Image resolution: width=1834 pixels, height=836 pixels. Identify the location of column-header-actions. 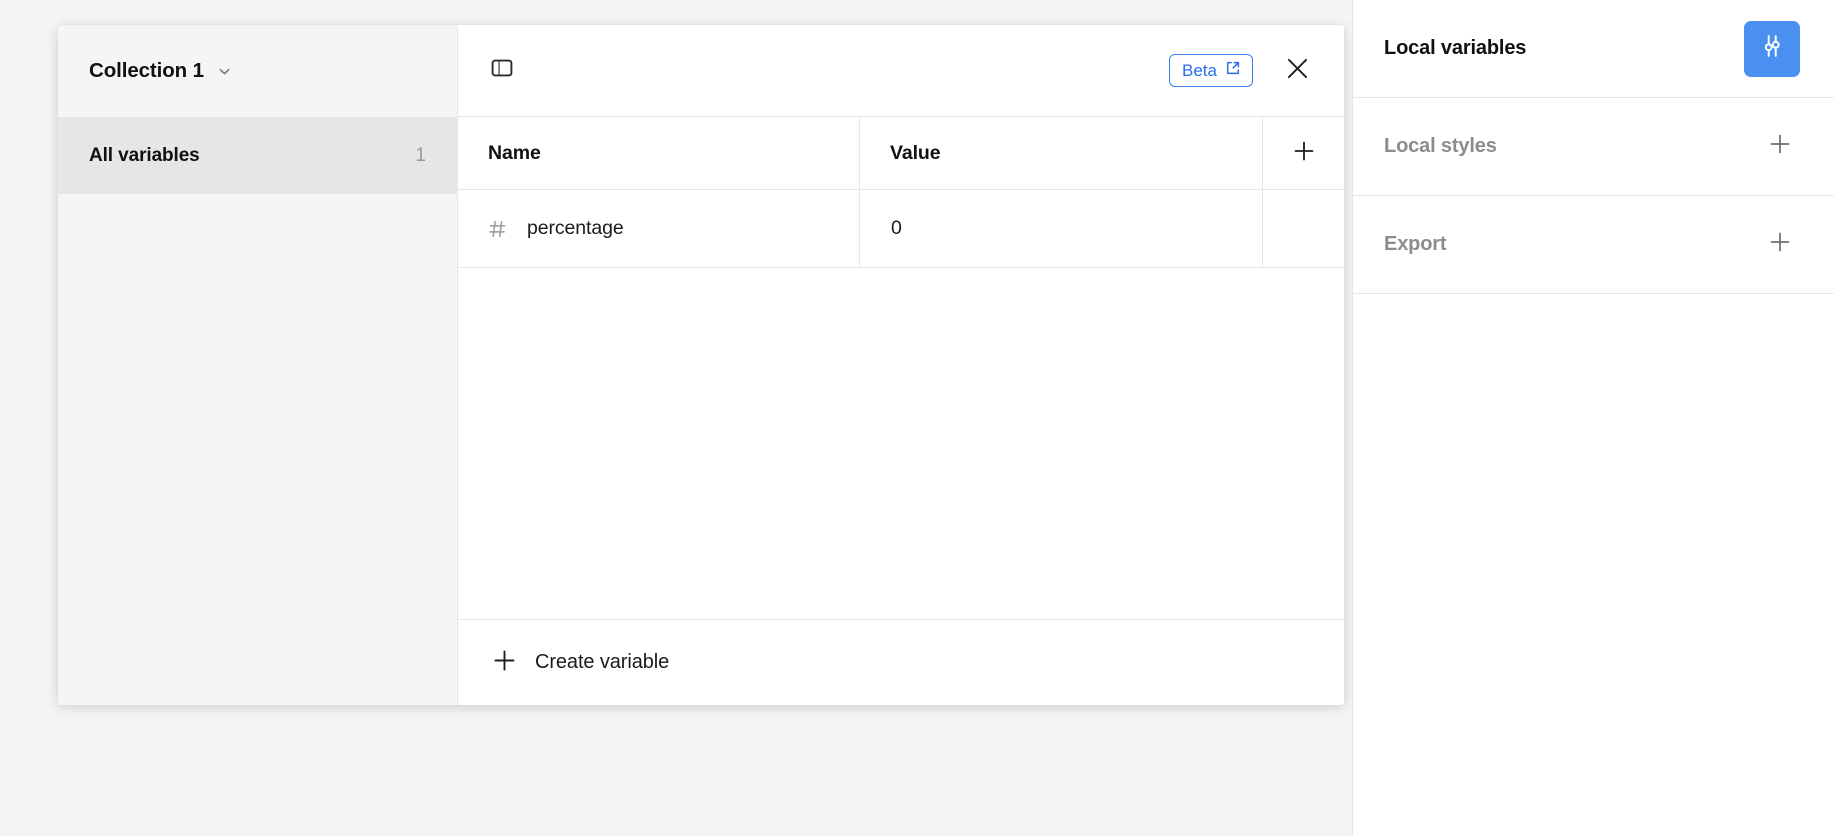
(1303, 153).